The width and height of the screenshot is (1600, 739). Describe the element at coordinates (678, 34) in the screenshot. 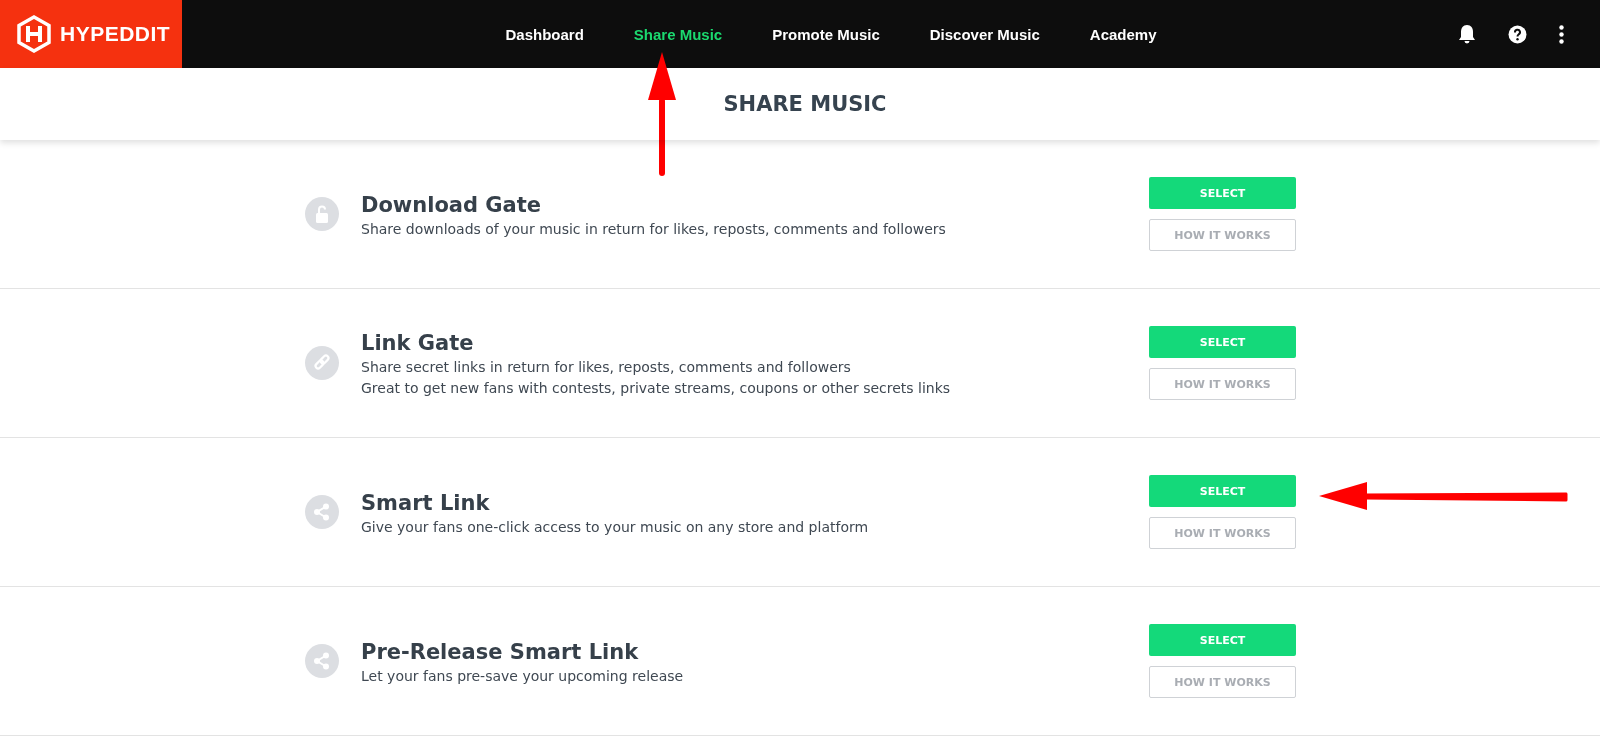

I see `nav-link: Share Music` at that location.